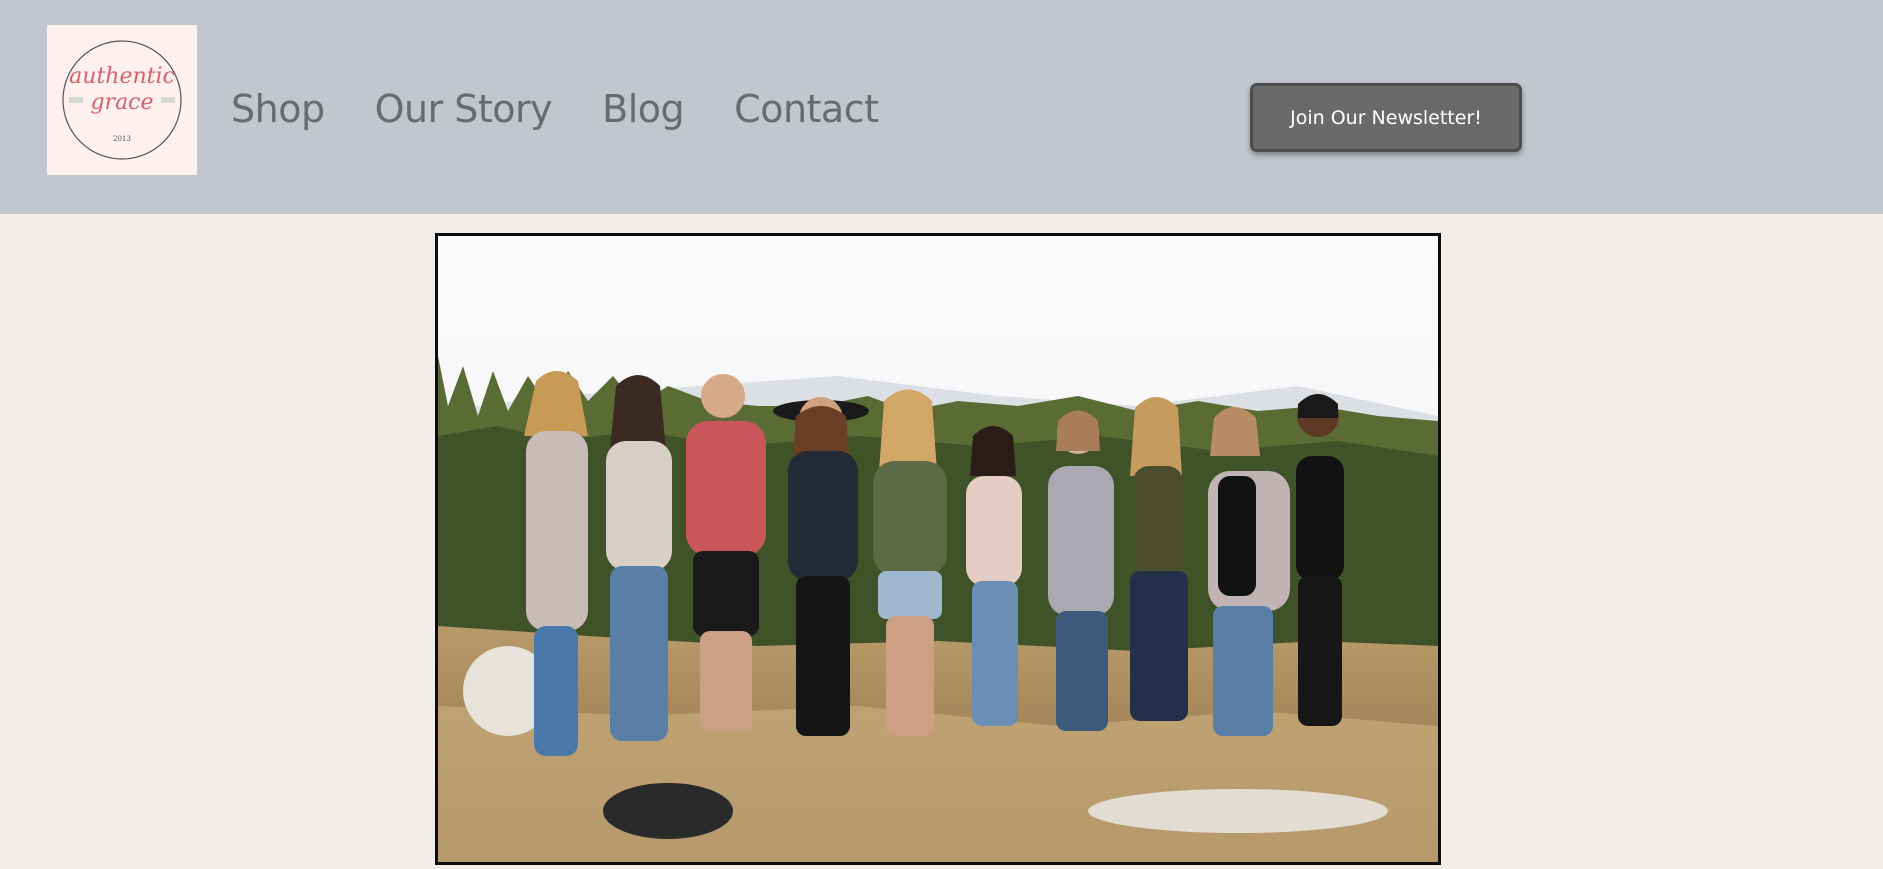  What do you see at coordinates (555, 109) in the screenshot?
I see `main-nav: Shop Our Story Blog Contact` at bounding box center [555, 109].